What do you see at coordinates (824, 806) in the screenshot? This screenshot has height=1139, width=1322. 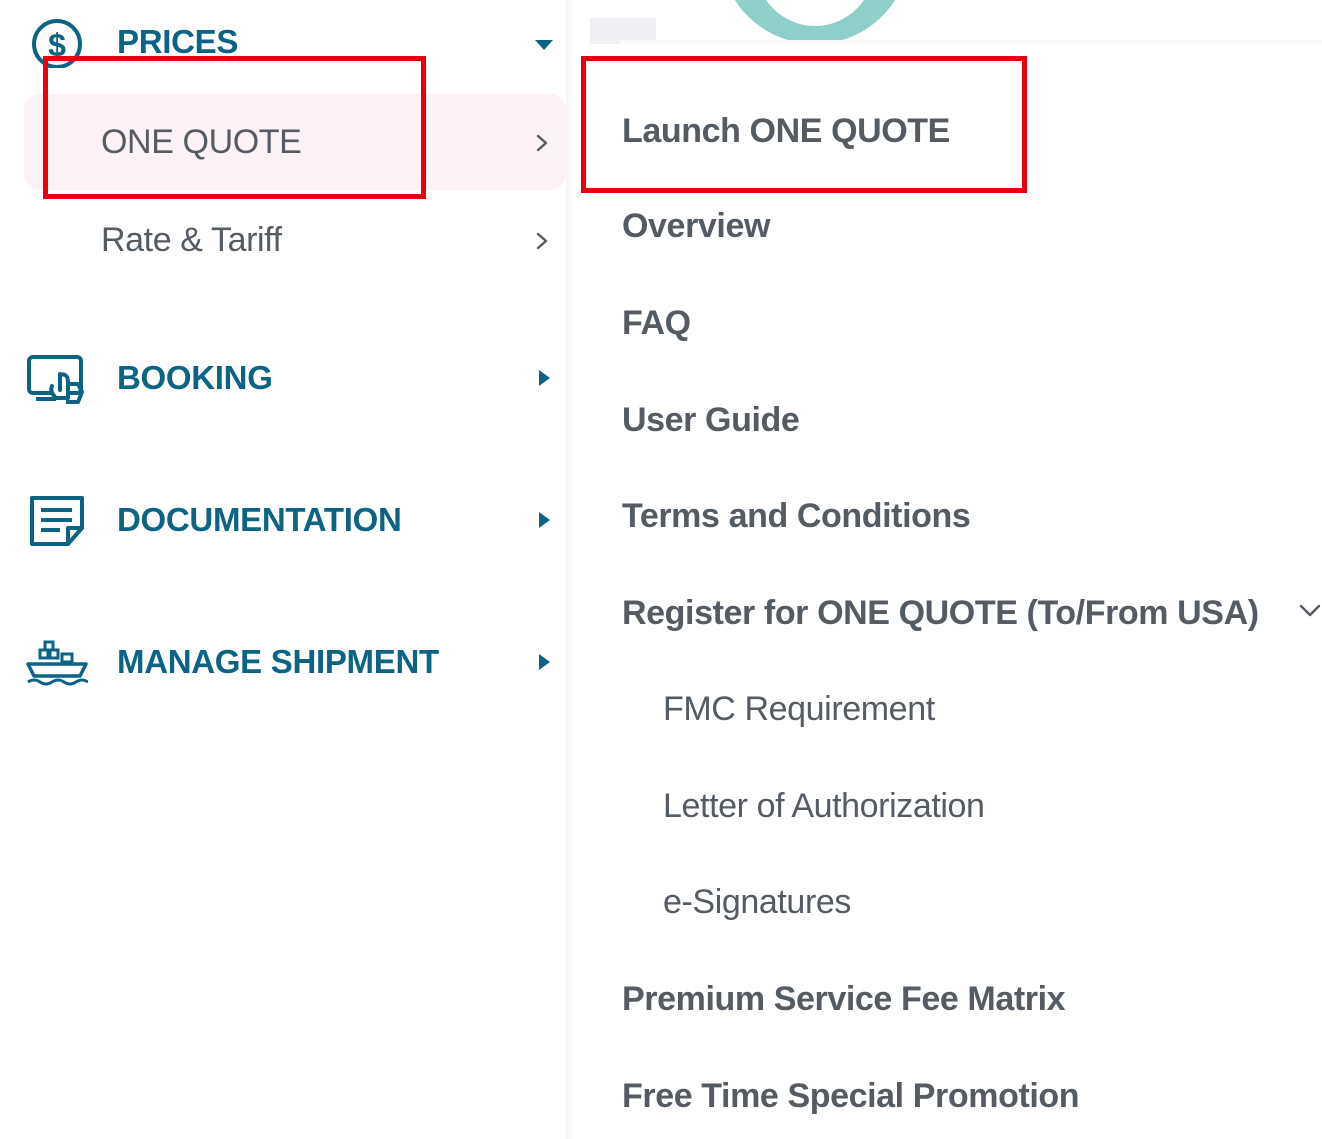 I see `submenu-subitem-letter-of-authorization: Letter of Authorization` at bounding box center [824, 806].